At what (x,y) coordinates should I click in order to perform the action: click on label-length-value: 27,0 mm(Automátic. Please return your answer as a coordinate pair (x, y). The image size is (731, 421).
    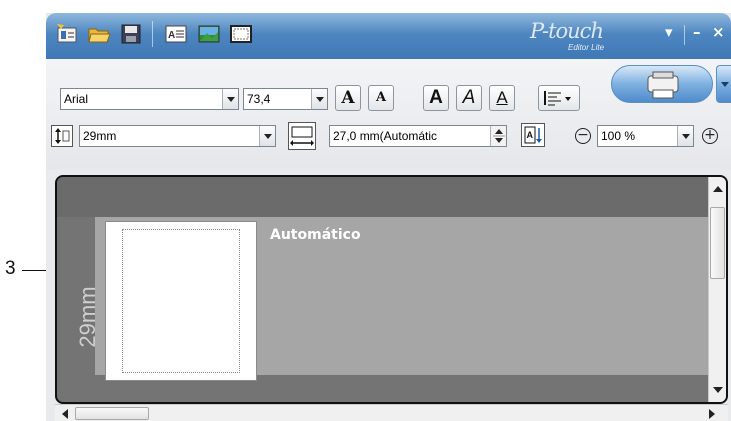
    Looking at the image, I should click on (385, 136).